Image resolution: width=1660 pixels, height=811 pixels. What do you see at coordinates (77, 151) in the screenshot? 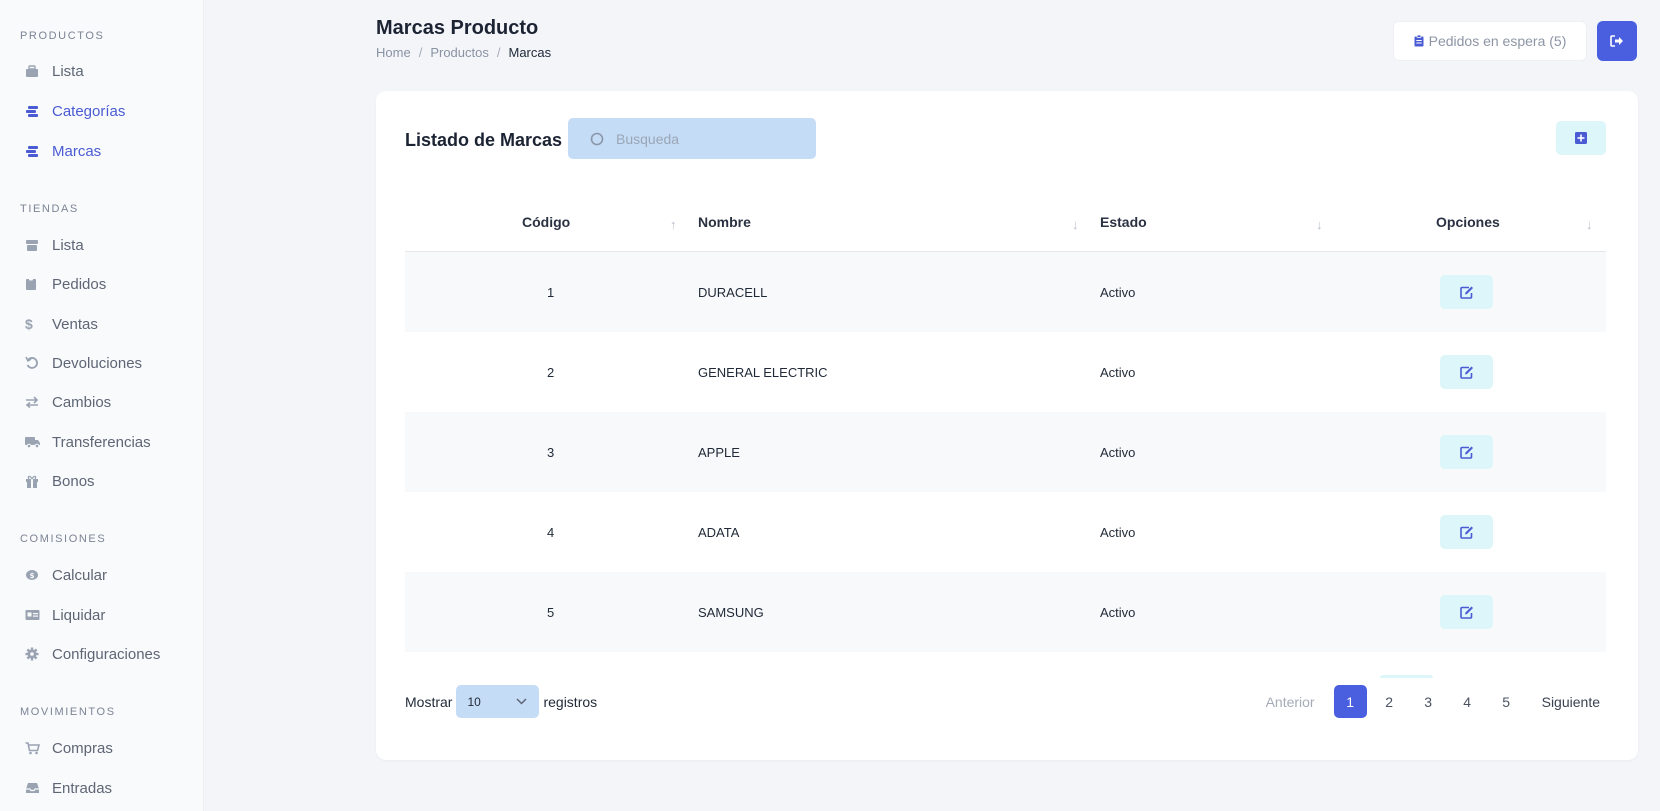
I see `sidebar-item-label: Marcas` at bounding box center [77, 151].